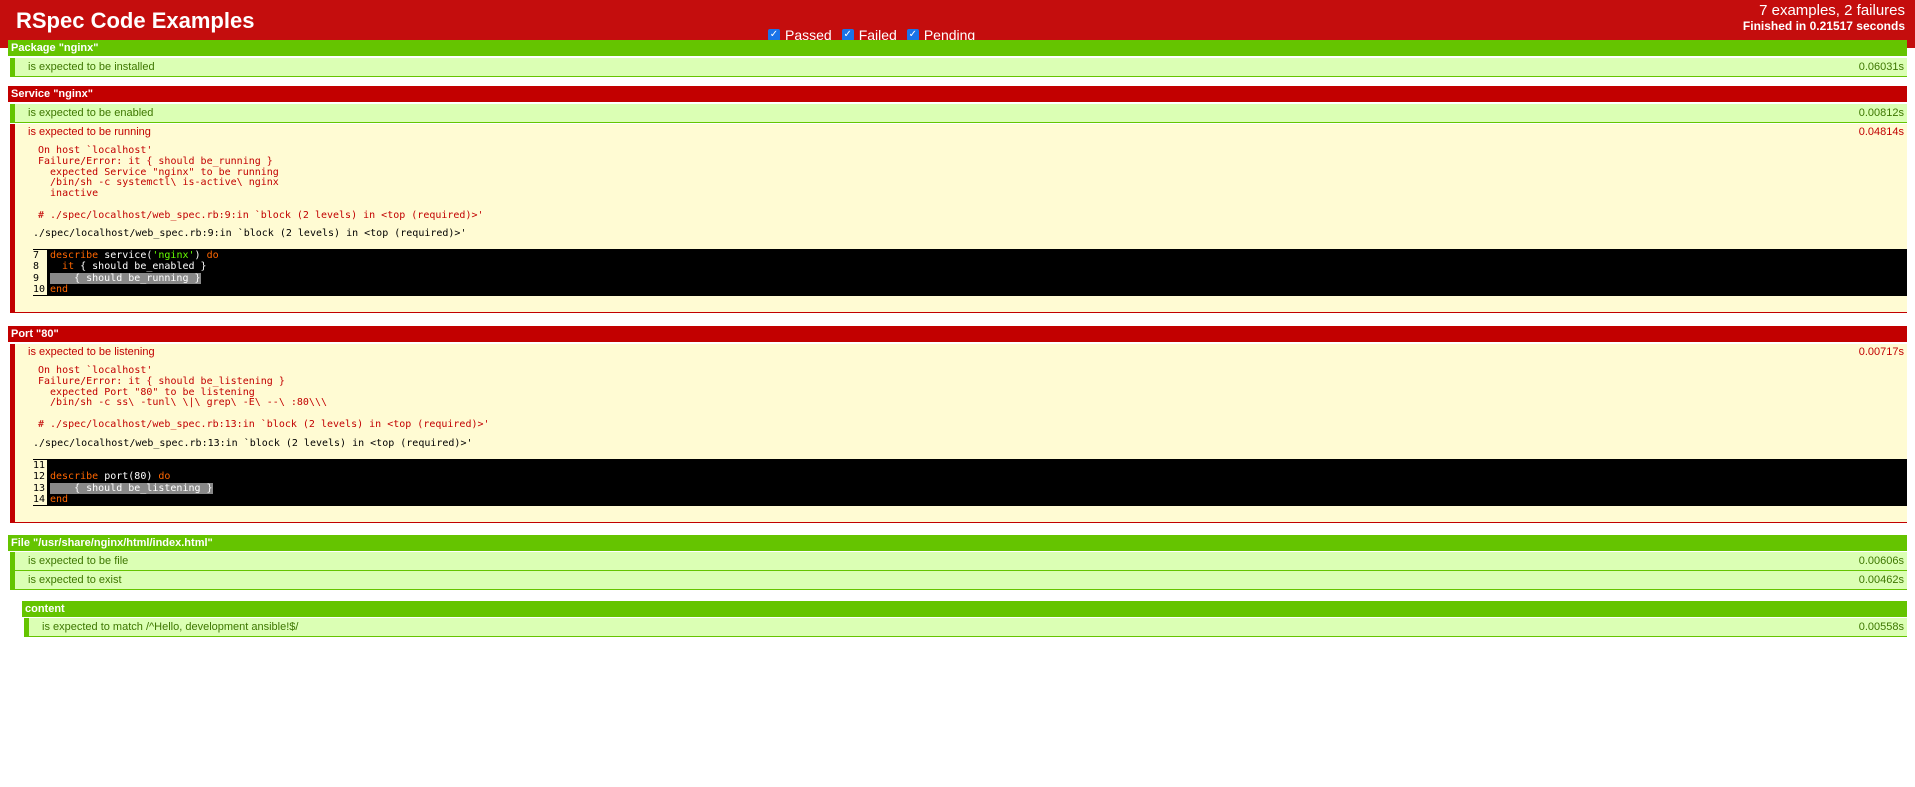 Image resolution: width=1915 pixels, height=787 pixels. I want to click on code-text: { should be_listening }, so click(130, 488).